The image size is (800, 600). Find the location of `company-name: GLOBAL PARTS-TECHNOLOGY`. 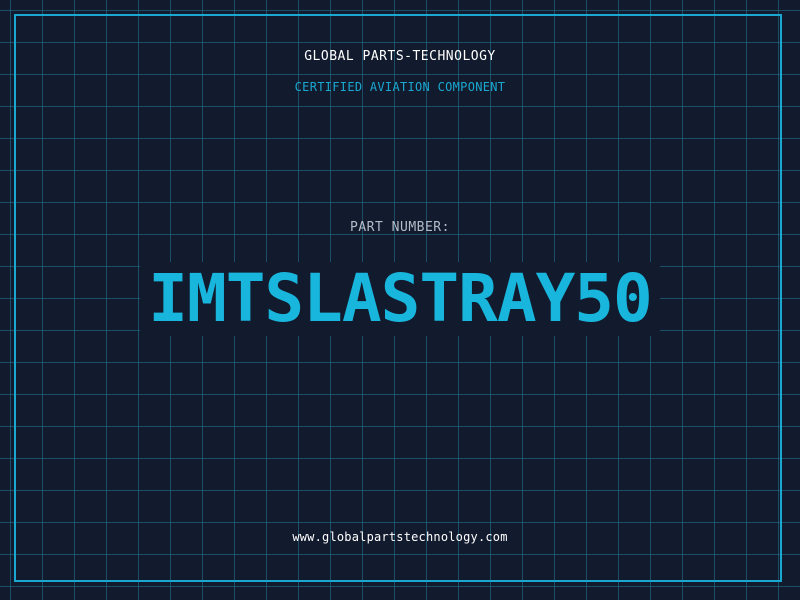

company-name: GLOBAL PARTS-TECHNOLOGY is located at coordinates (400, 56).